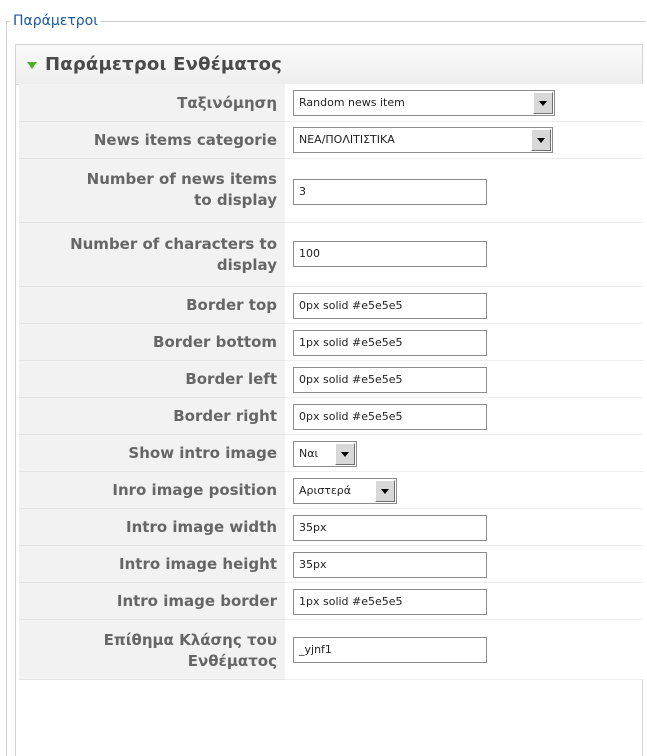  I want to click on border-bottom-input: 1px solid #e5e5e5, so click(390, 343).